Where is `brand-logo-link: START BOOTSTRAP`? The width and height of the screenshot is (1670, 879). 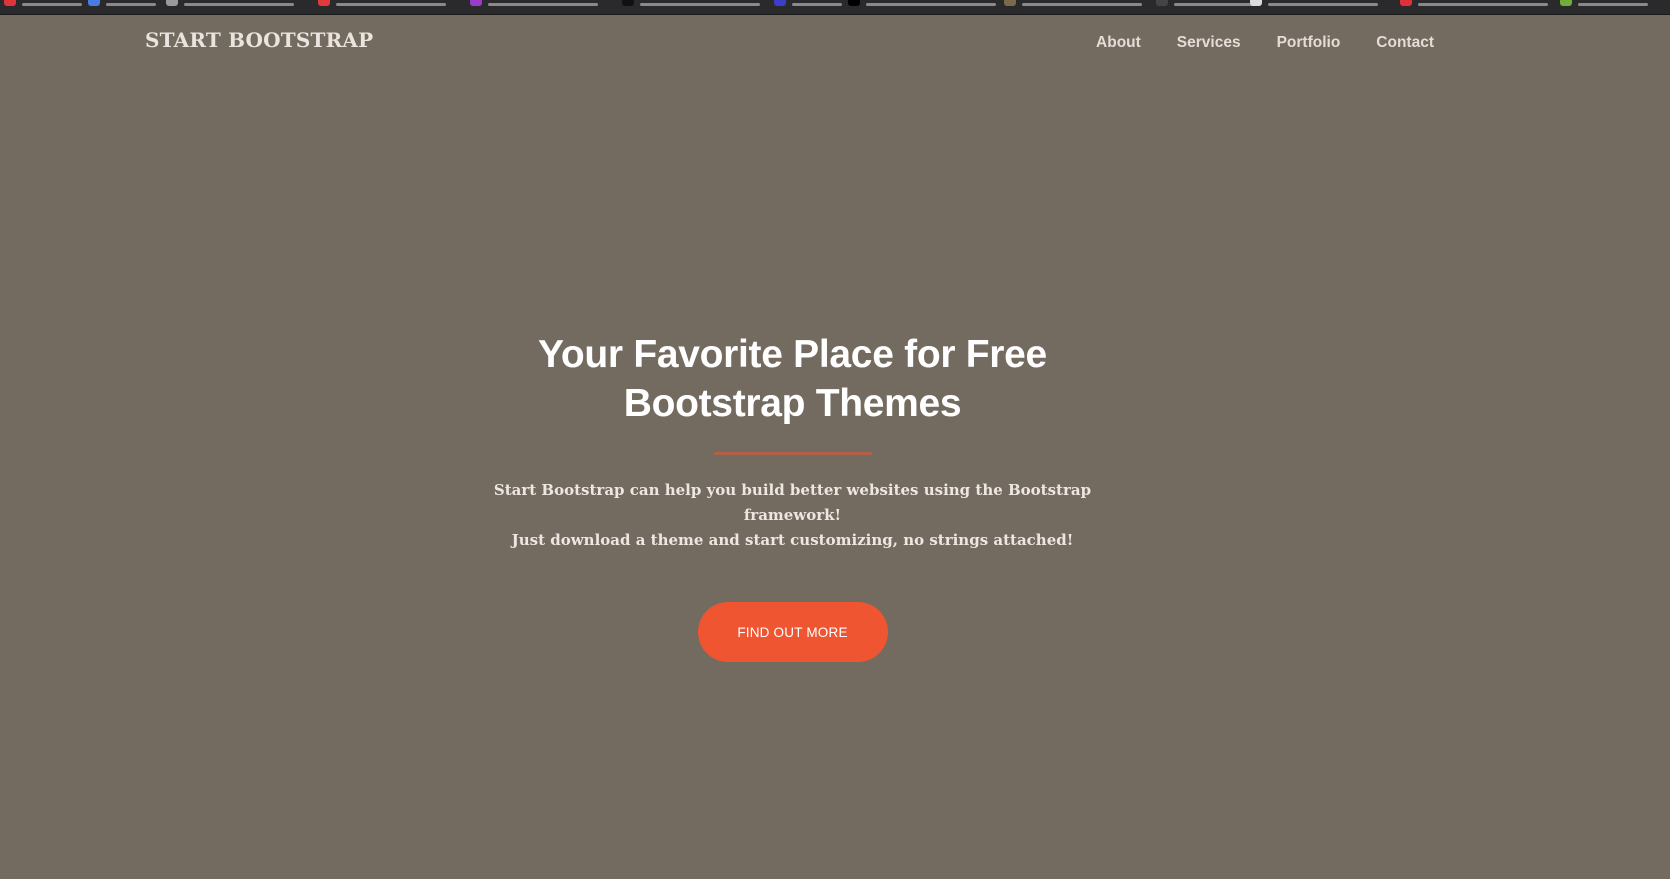 brand-logo-link: START BOOTSTRAP is located at coordinates (259, 40).